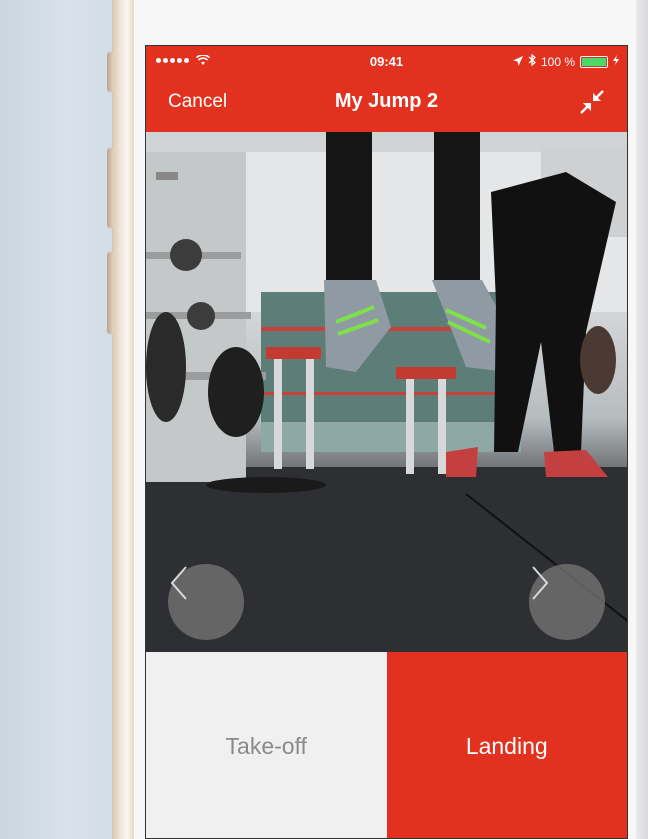  I want to click on app-header: 09:41 100 % Cancel My Jump 2, so click(386, 89).